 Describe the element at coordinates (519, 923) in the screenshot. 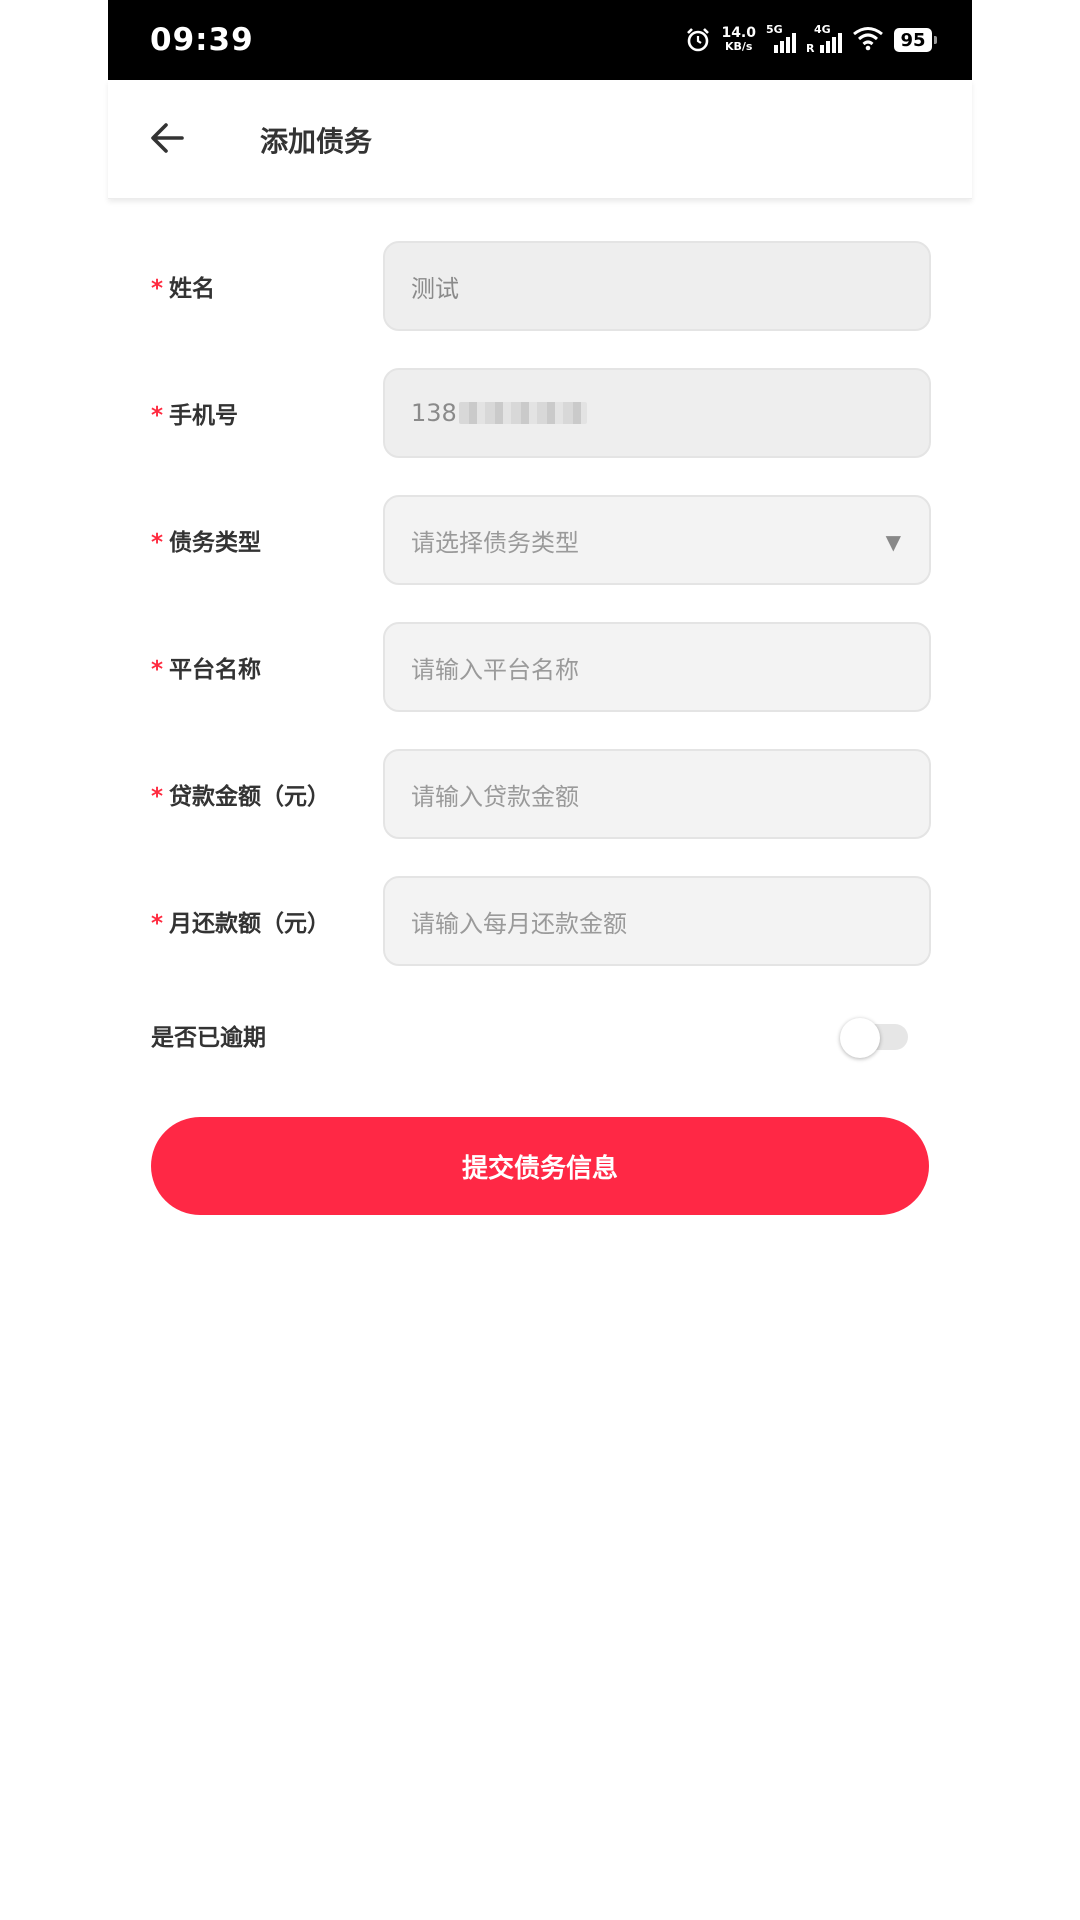

I see `monthly-repayment-placeholder: 请输入每月还款金额` at that location.